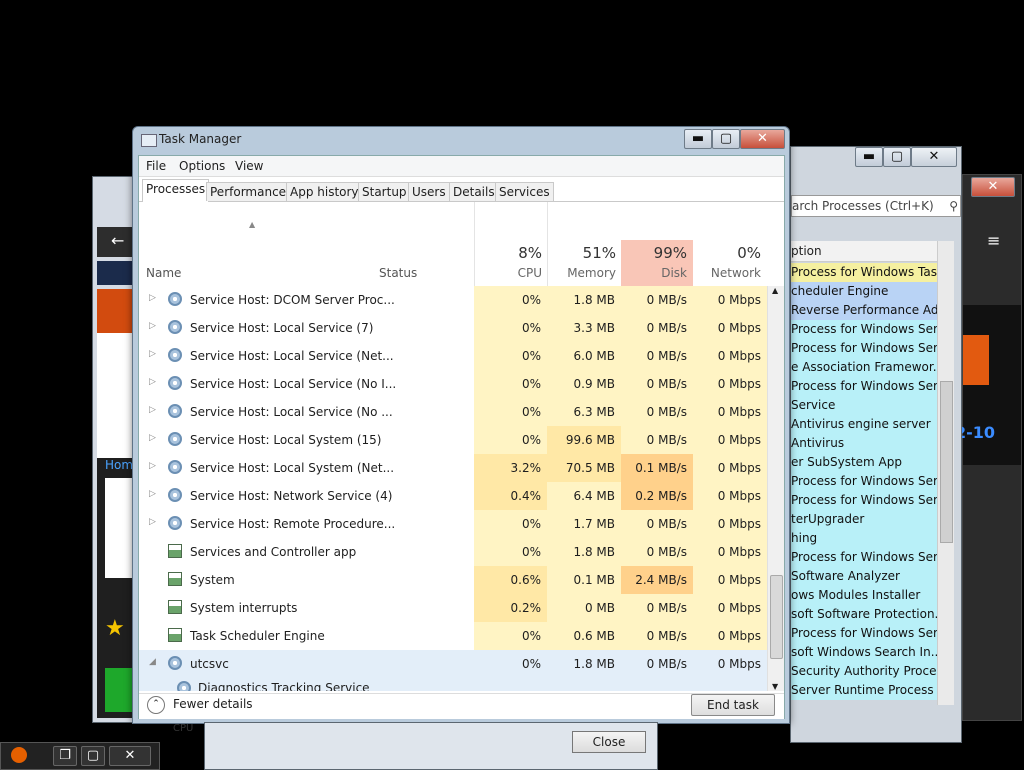  What do you see at coordinates (511, 244) in the screenshot?
I see `column-cpu: 8% CPU` at bounding box center [511, 244].